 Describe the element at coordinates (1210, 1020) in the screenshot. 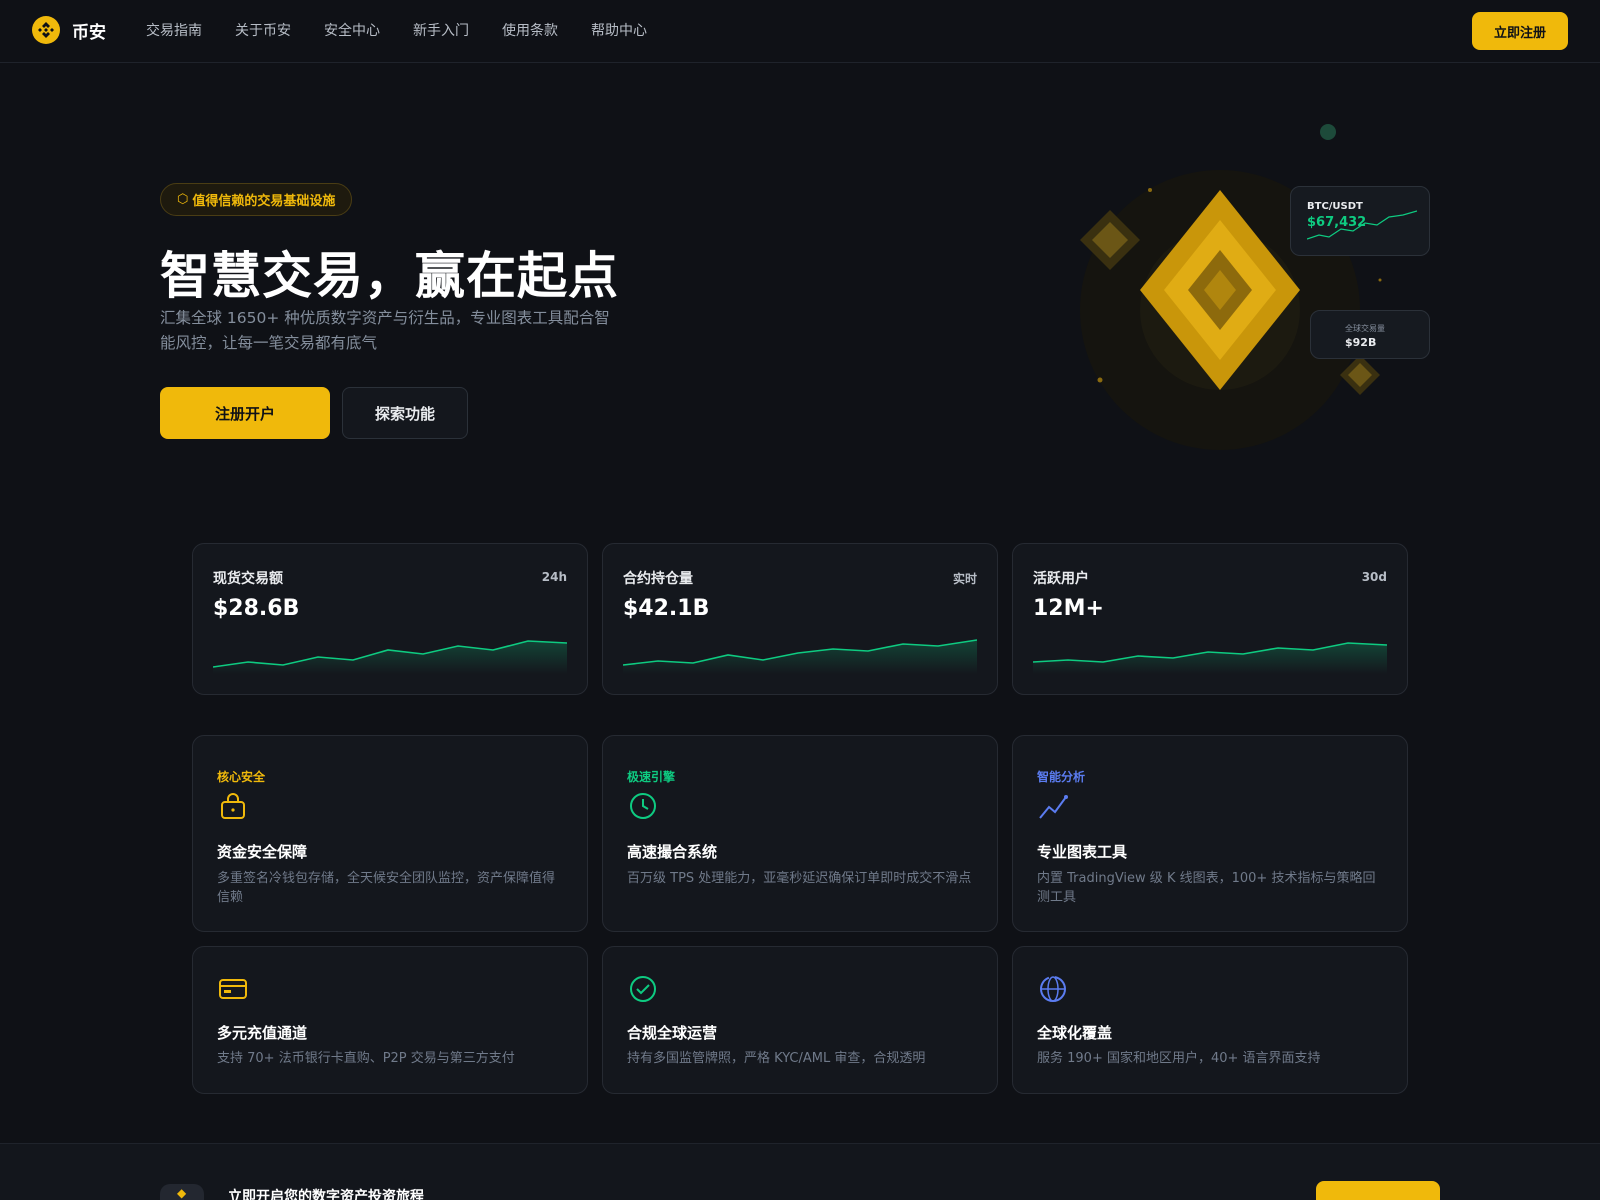

I see `feature-card-global: 全球化覆盖 服务 190+ 国家和地区用户，40+ 语言界面支持` at that location.